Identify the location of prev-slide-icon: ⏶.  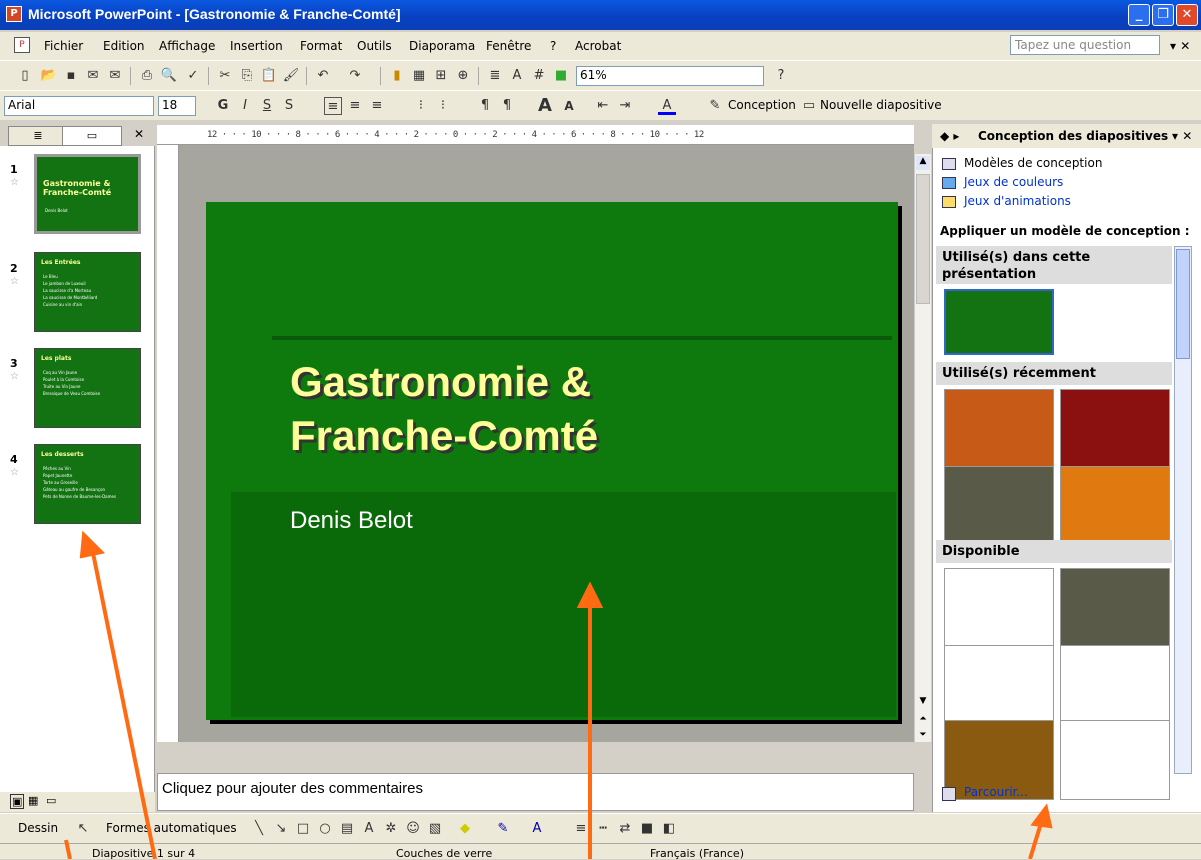
(923, 721).